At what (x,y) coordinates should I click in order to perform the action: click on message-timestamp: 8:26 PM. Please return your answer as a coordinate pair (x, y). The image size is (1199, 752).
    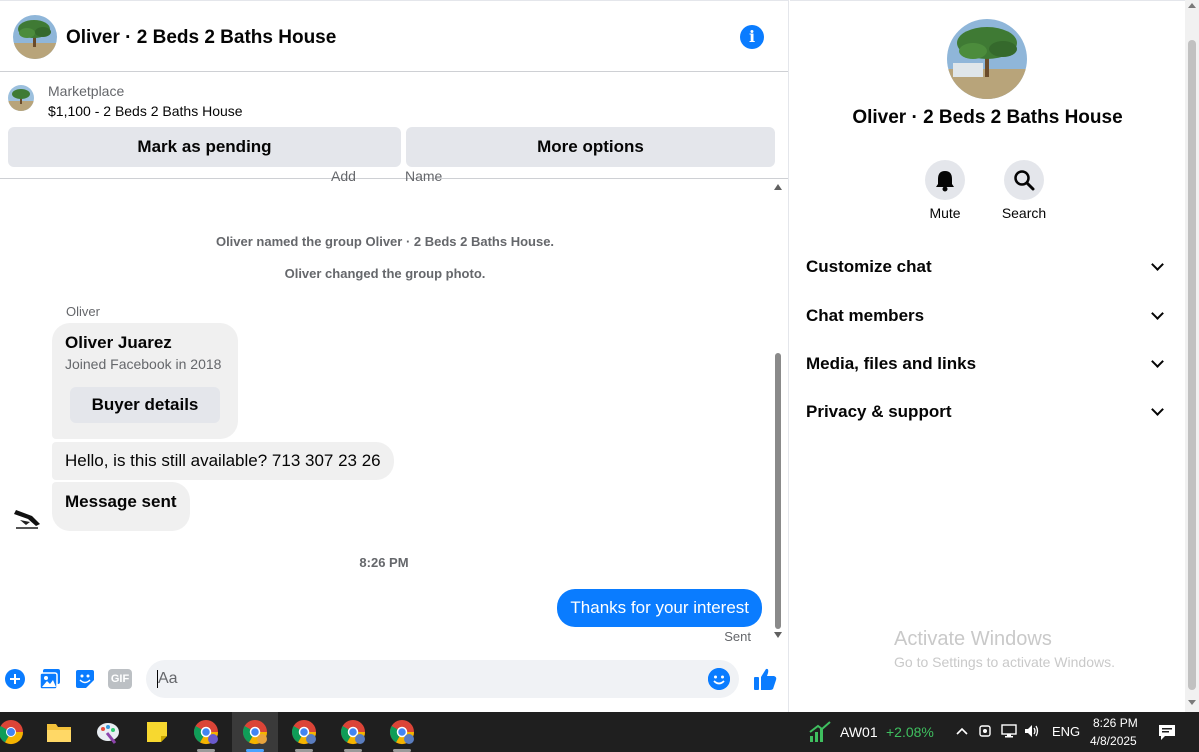
    Looking at the image, I should click on (384, 562).